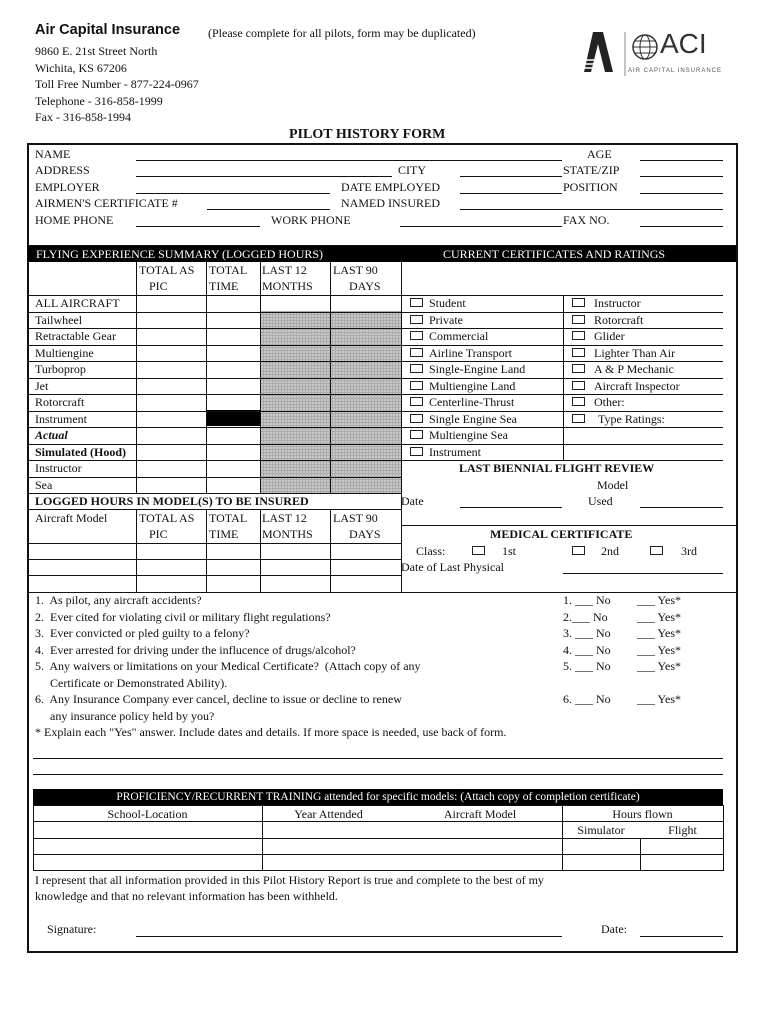  Describe the element at coordinates (511, 170) in the screenshot. I see `city-field` at that location.